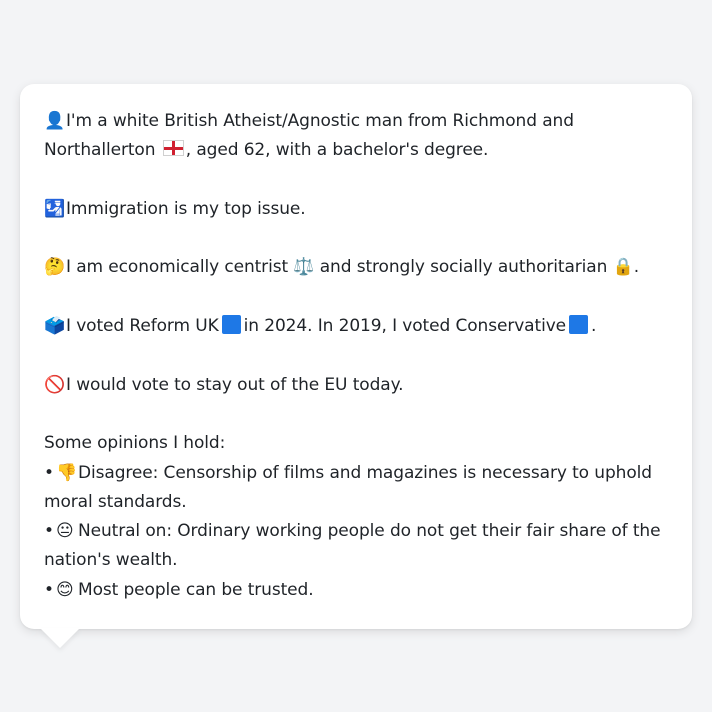 This screenshot has height=712, width=712. Describe the element at coordinates (55, 384) in the screenshot. I see `prohibited-icon: 🚫` at that location.